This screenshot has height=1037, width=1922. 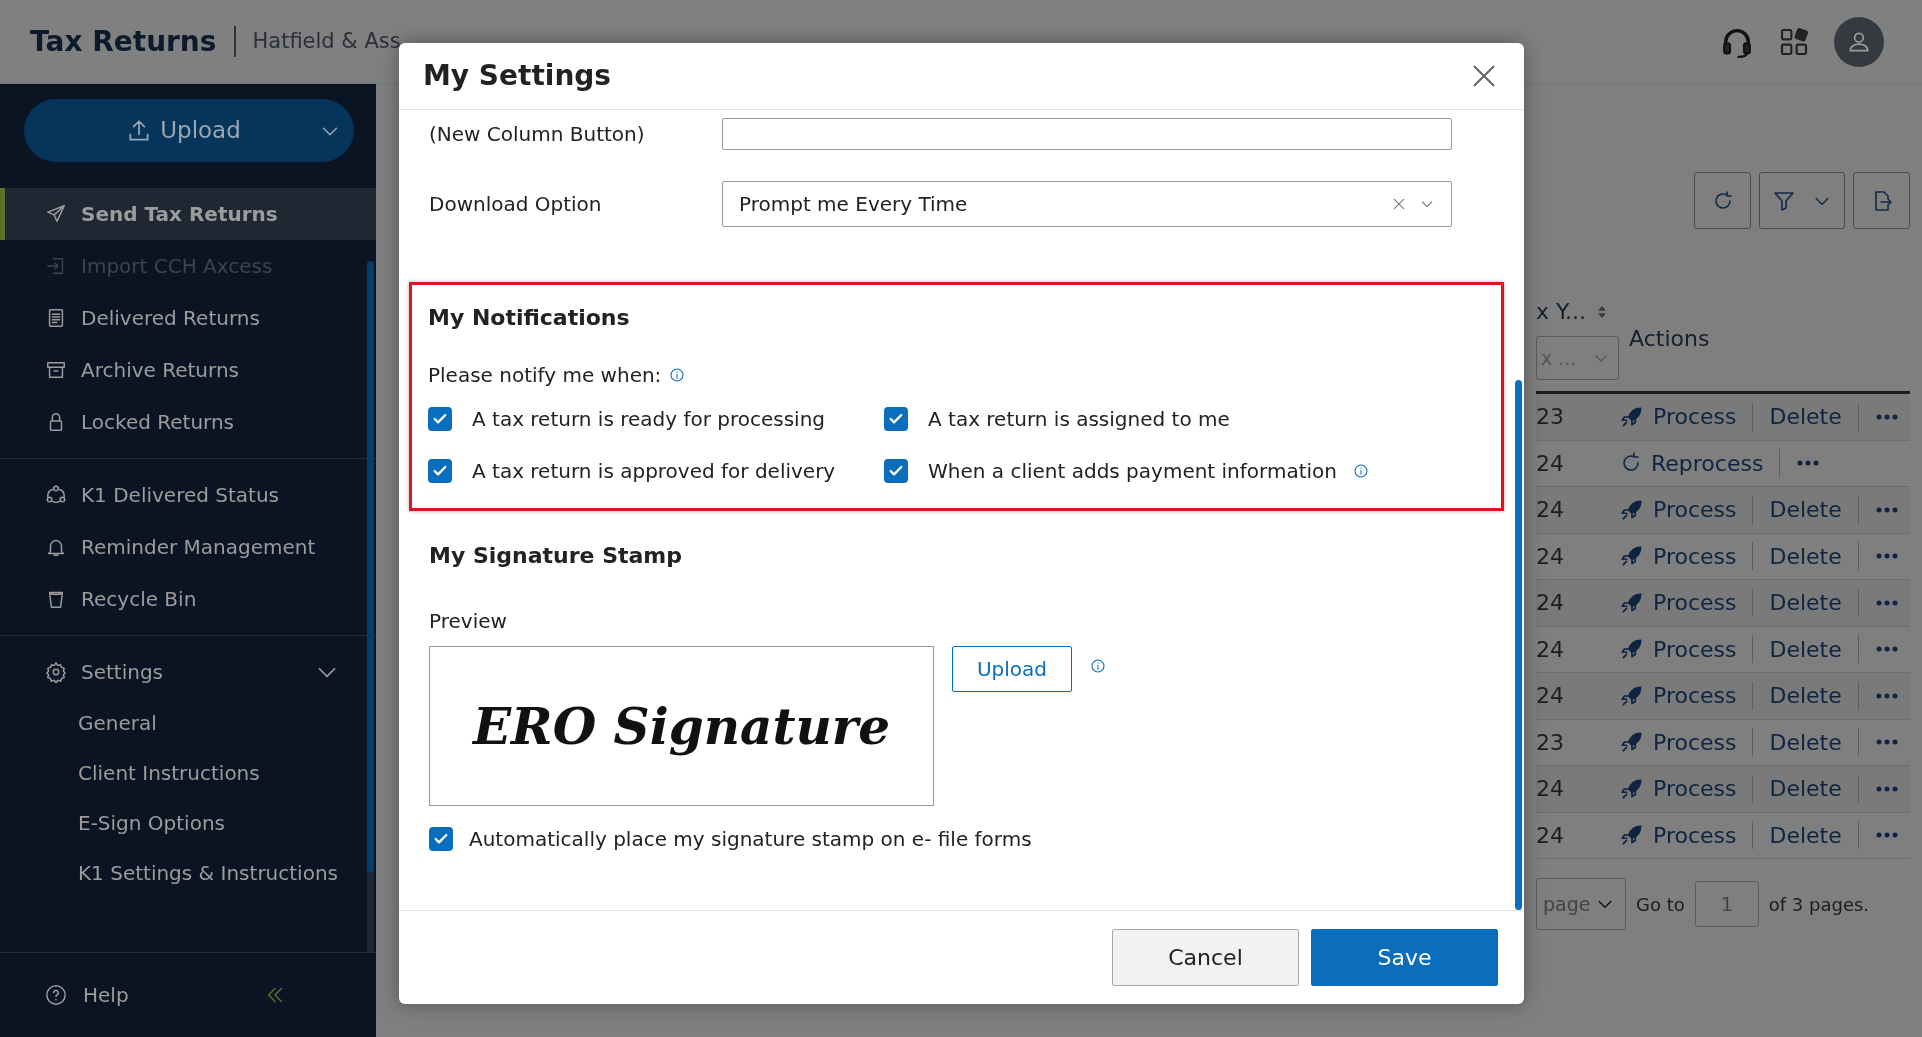 I want to click on notify-prompt: Please notify me when:, so click(x=545, y=375).